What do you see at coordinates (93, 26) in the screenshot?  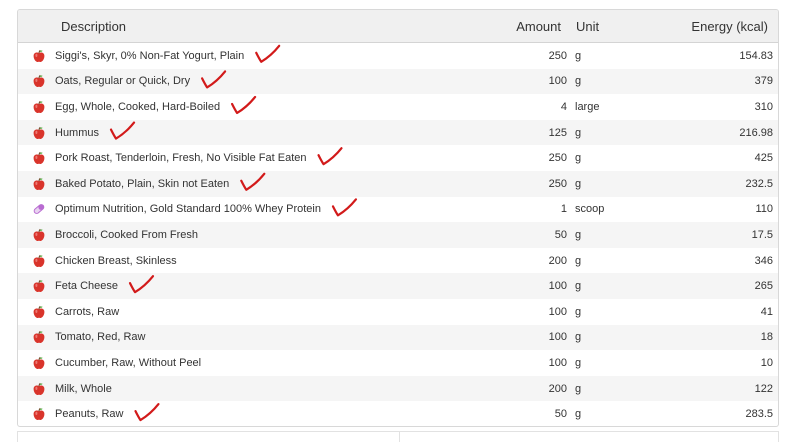 I see `column-header-description: Description` at bounding box center [93, 26].